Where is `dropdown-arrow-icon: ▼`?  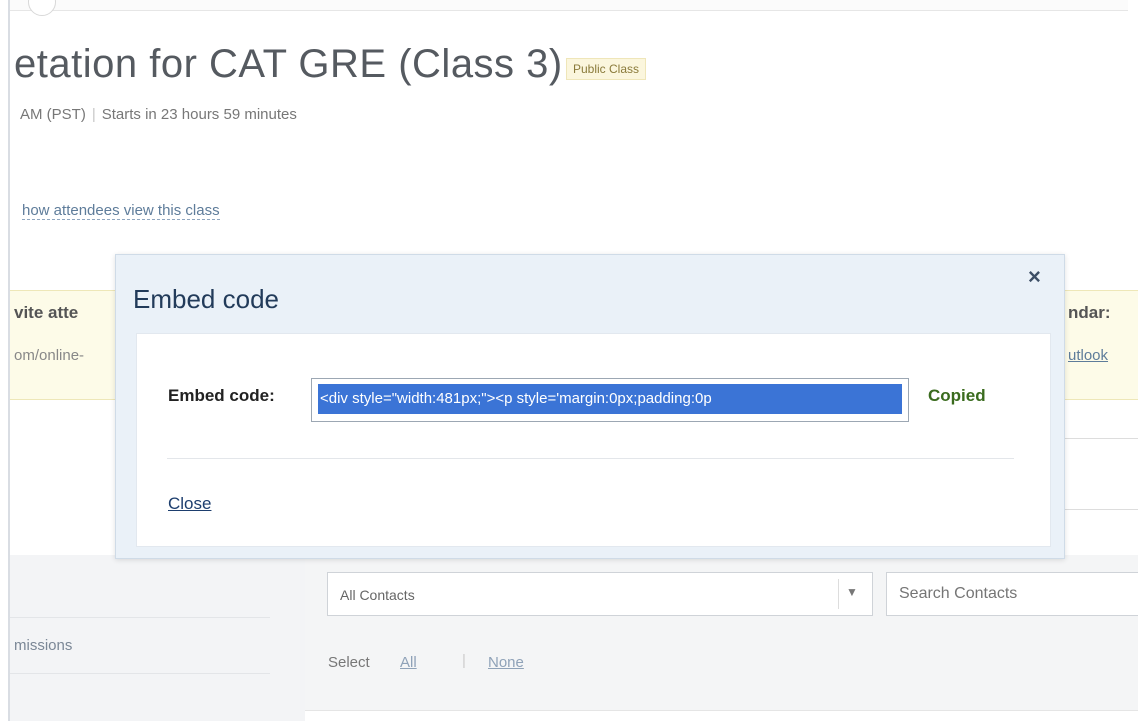
dropdown-arrow-icon: ▼ is located at coordinates (852, 592).